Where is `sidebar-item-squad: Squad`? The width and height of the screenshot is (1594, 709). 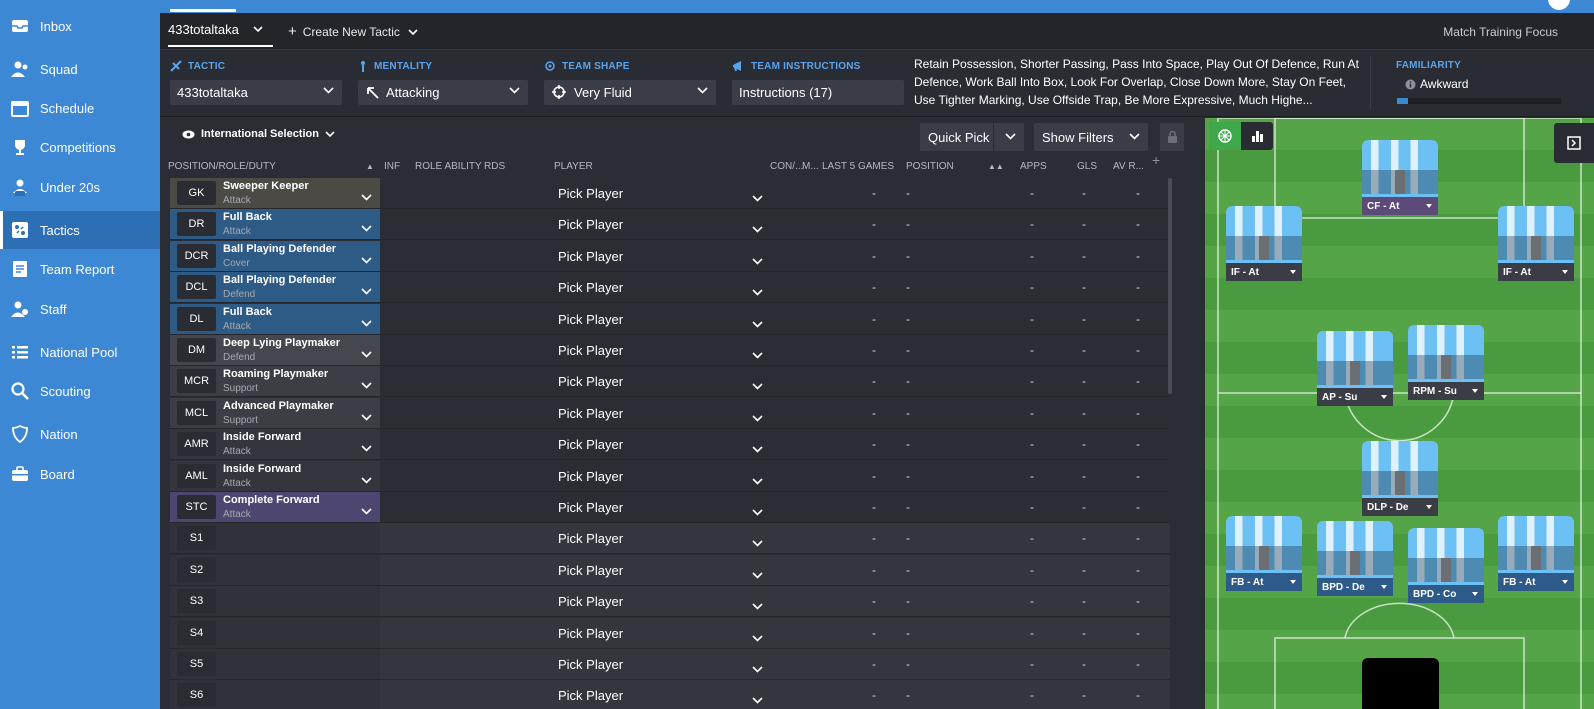 sidebar-item-squad: Squad is located at coordinates (80, 69).